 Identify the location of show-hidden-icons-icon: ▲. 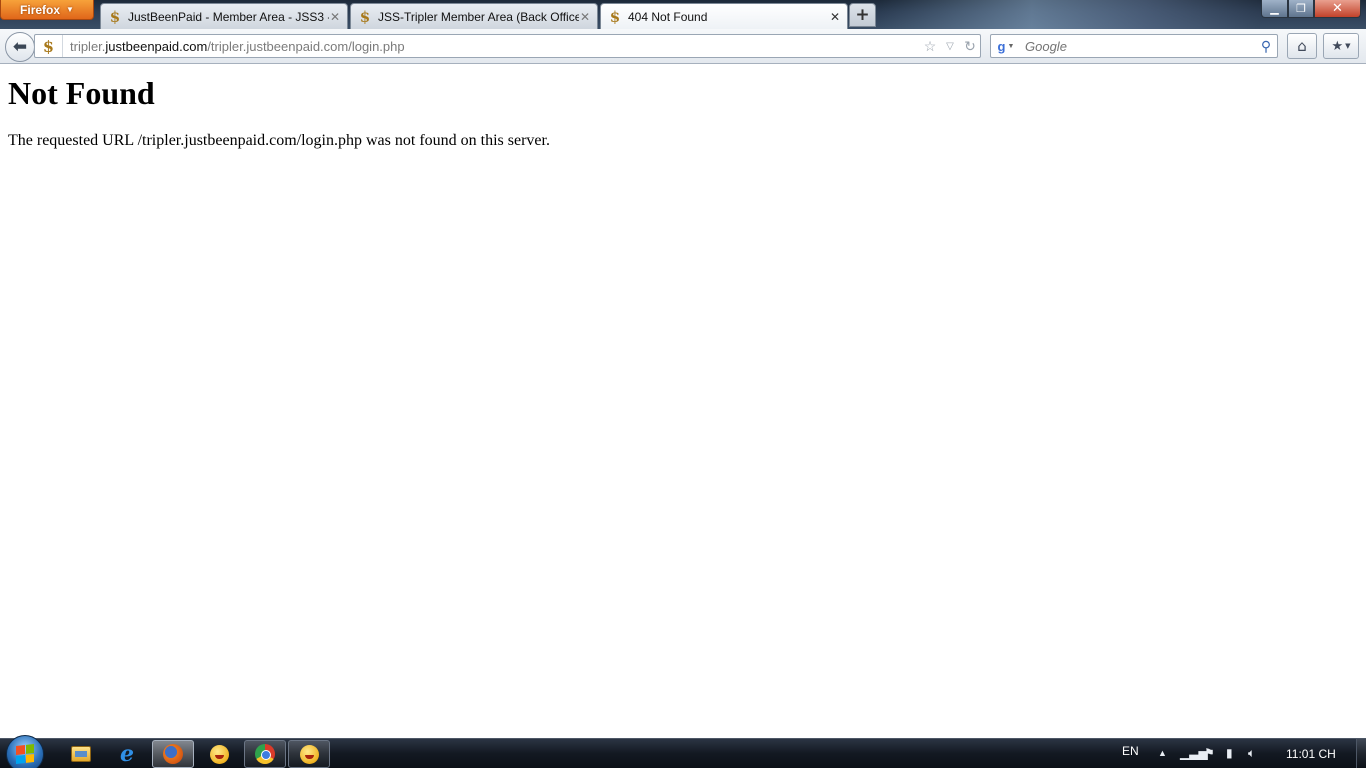
(1162, 753).